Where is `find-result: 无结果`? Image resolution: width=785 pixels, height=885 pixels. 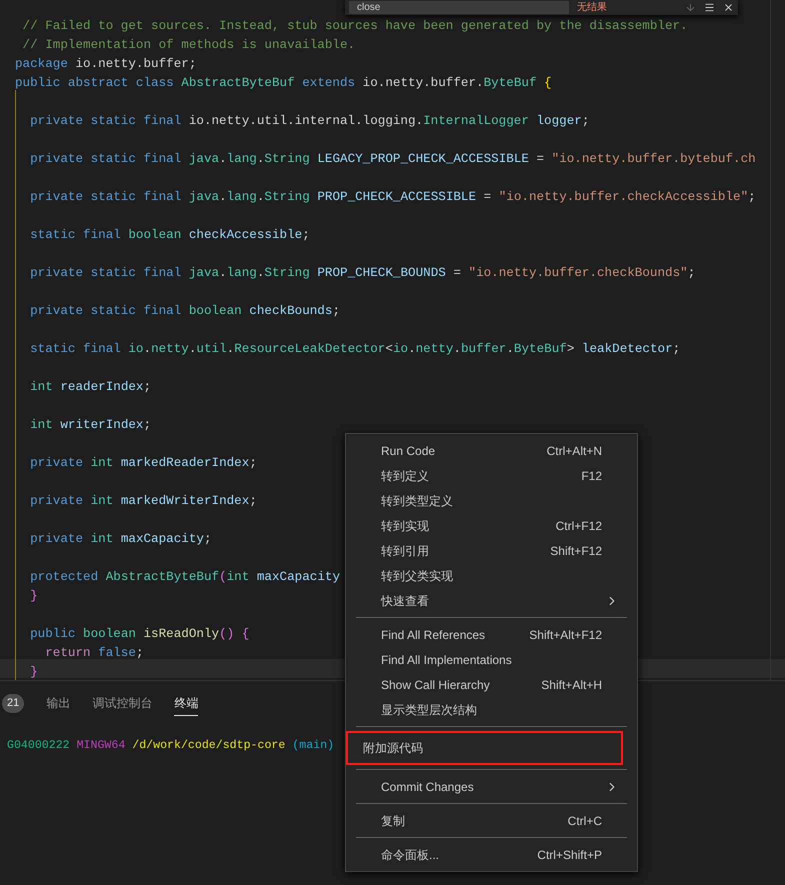
find-result: 无结果 is located at coordinates (592, 7).